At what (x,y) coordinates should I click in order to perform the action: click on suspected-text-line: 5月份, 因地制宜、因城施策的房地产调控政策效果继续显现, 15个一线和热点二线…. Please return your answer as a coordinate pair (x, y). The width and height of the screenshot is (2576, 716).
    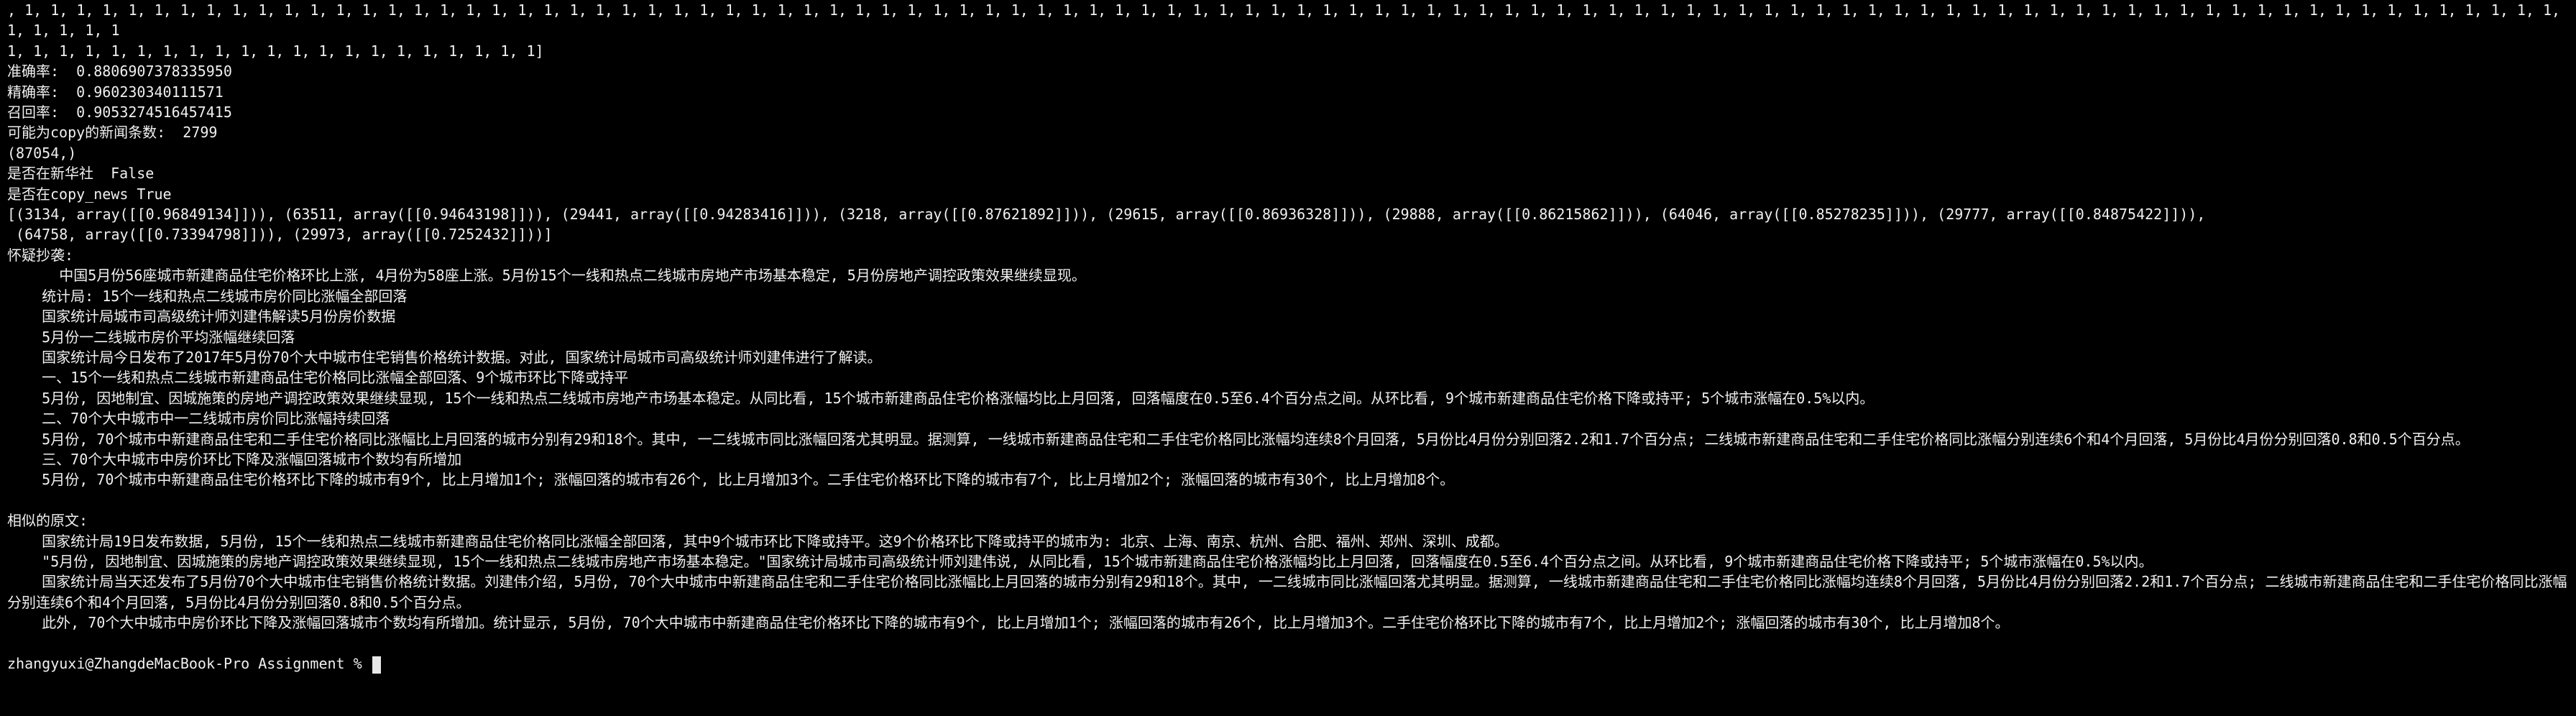
    Looking at the image, I should click on (940, 398).